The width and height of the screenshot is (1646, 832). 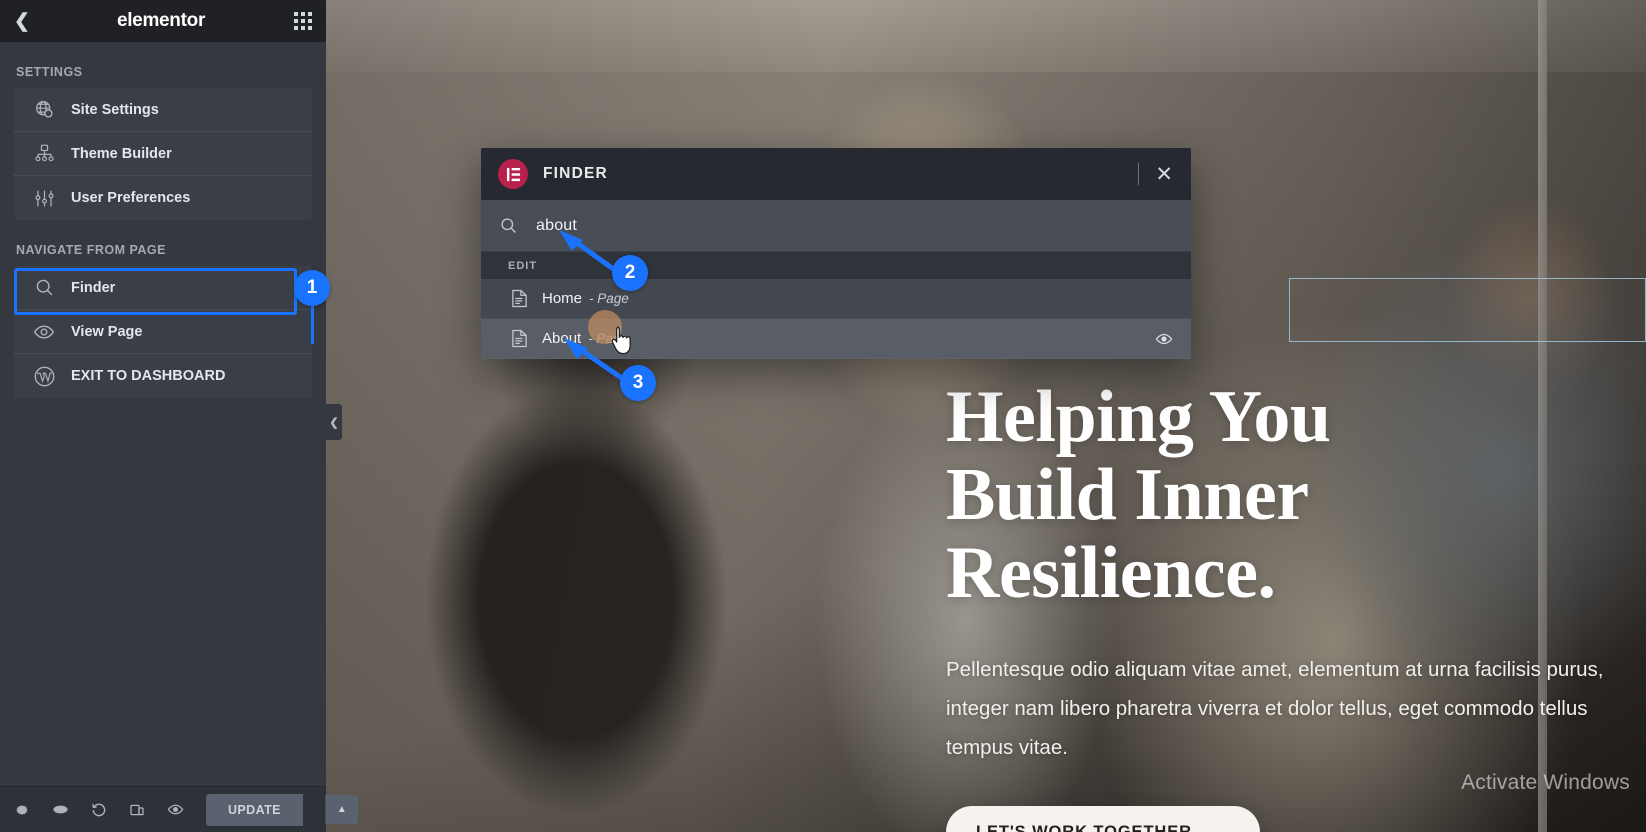 I want to click on panel-collapse-tab: ❮, so click(x=334, y=422).